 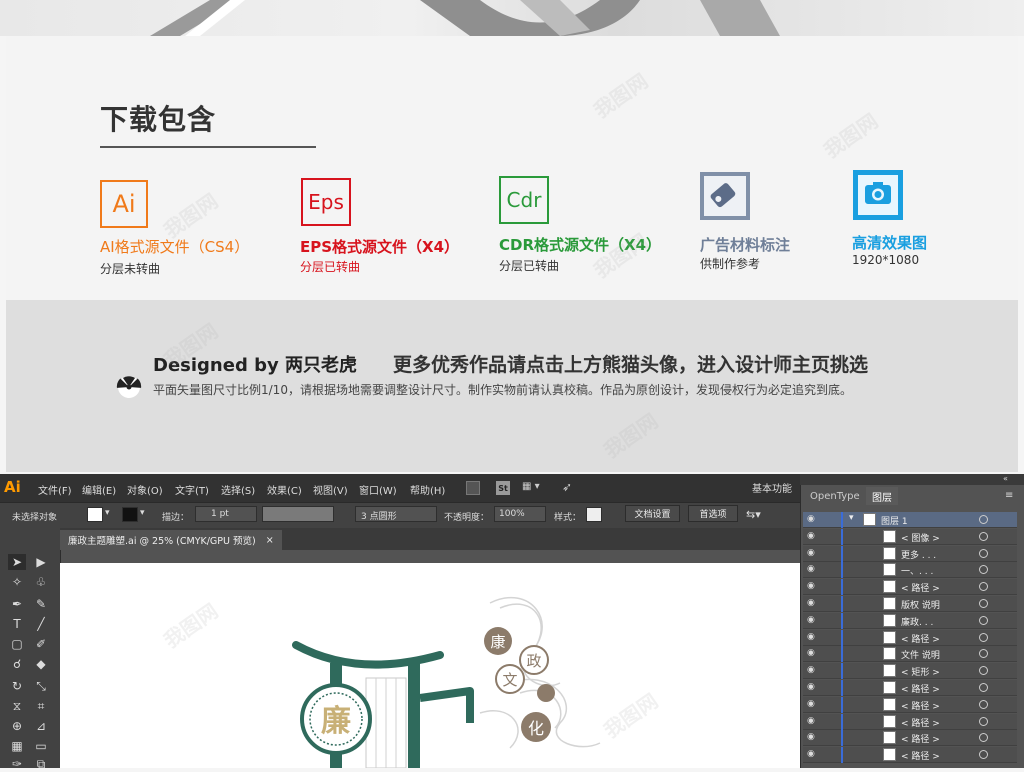 I want to click on menu-object: 对象(O), so click(x=145, y=489).